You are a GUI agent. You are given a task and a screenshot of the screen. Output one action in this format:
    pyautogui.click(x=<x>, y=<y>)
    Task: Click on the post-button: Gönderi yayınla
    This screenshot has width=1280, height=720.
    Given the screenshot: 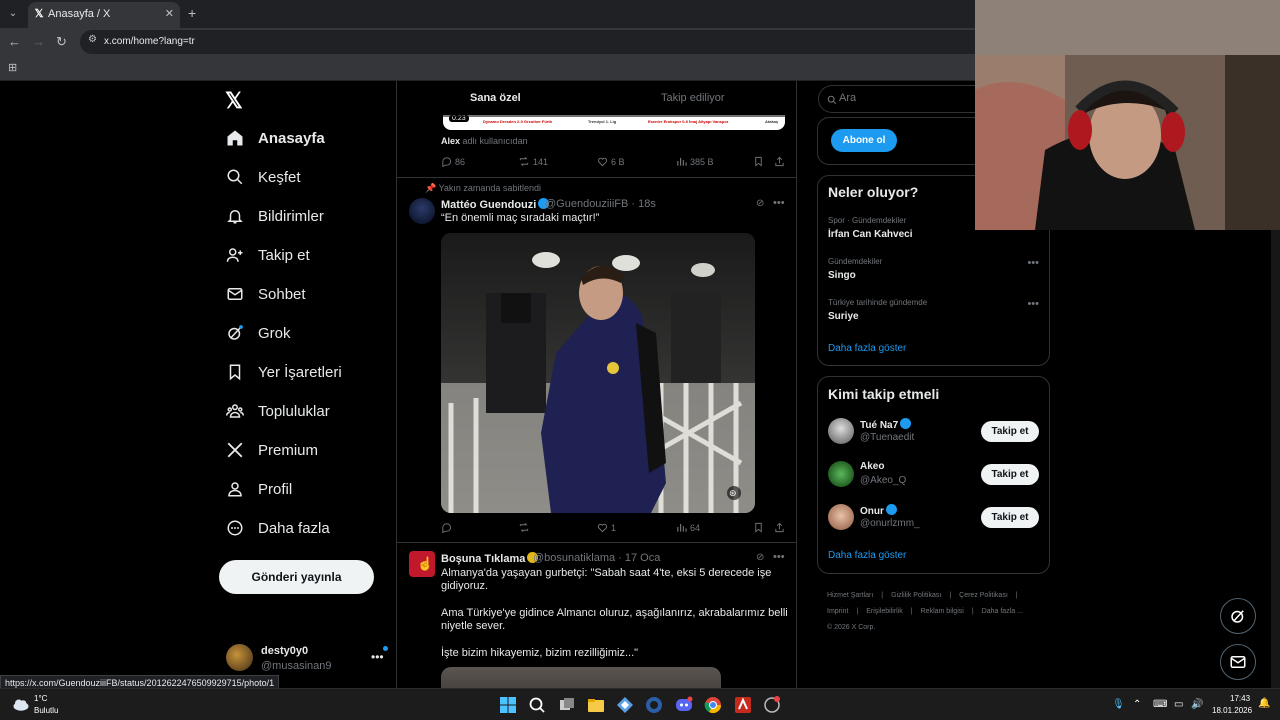 What is the action you would take?
    pyautogui.click(x=296, y=577)
    